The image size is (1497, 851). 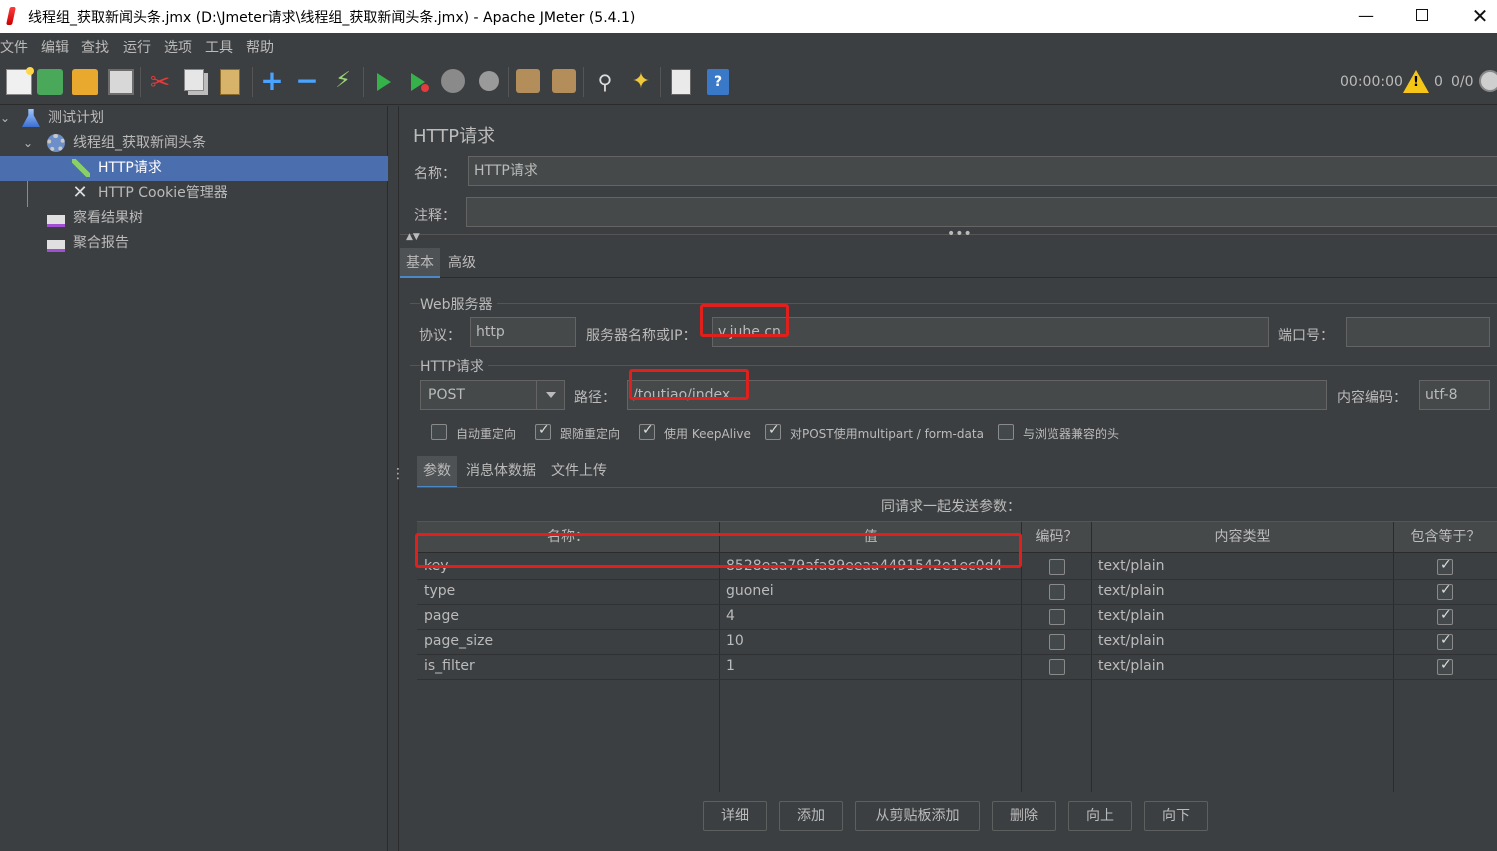 I want to click on tree-item-view-results-tree: 察看结果树, so click(x=194, y=218).